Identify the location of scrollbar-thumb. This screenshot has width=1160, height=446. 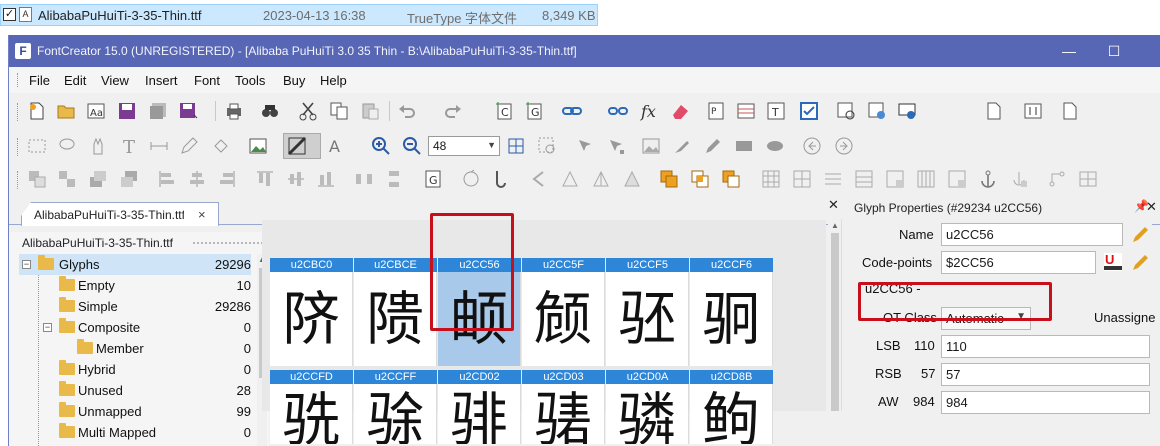
(835, 322).